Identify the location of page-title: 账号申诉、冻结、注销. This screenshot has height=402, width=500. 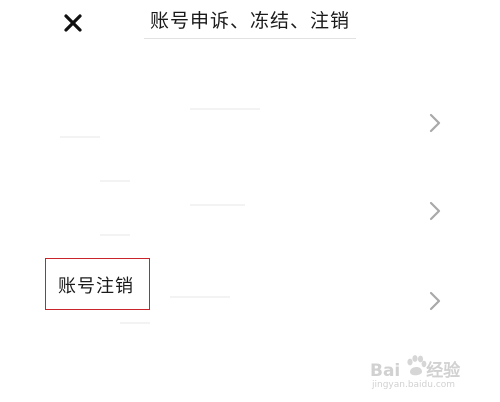
(250, 21).